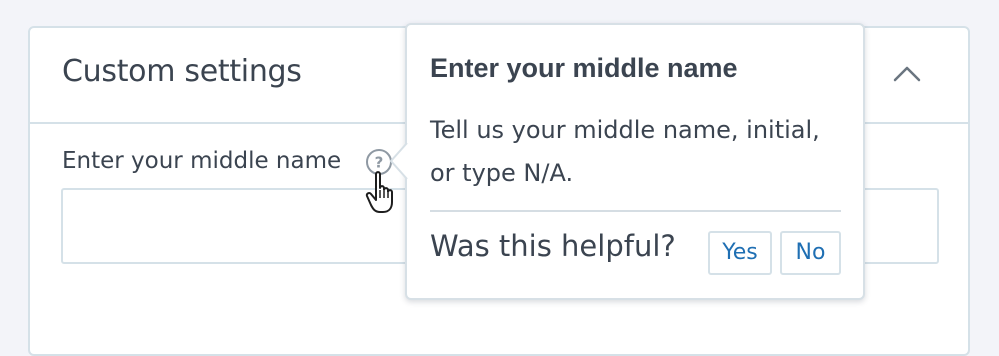  Describe the element at coordinates (740, 253) in the screenshot. I see `feedback-yes-button: Yes` at that location.